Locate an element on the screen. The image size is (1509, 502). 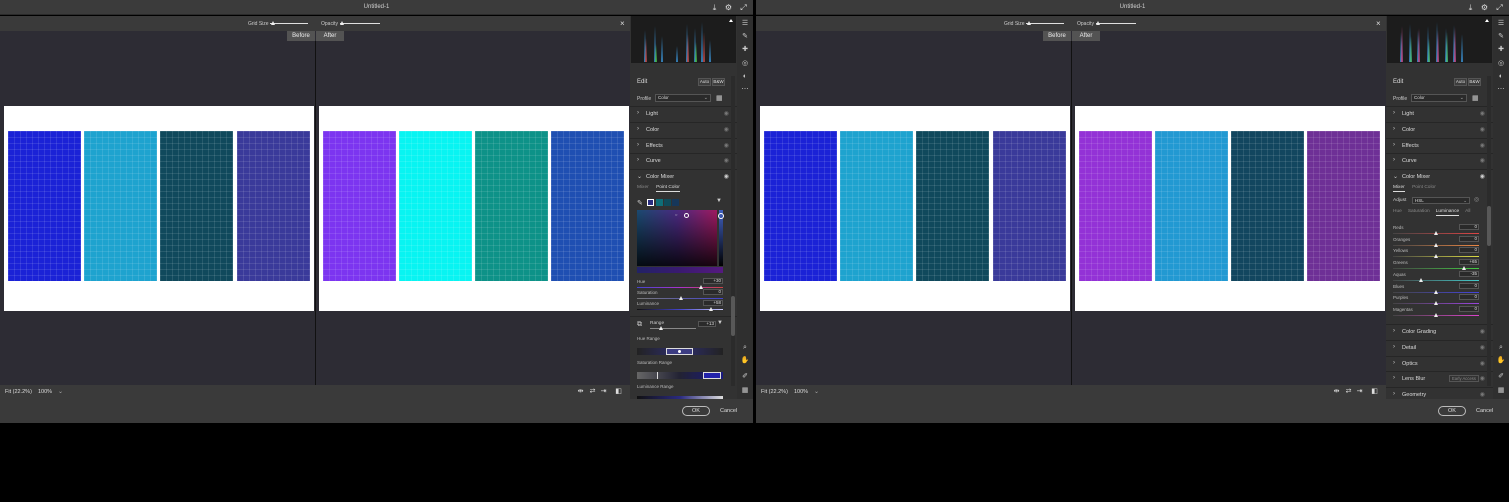
copy-settings-icon: ⇥ is located at coordinates (1359, 391).